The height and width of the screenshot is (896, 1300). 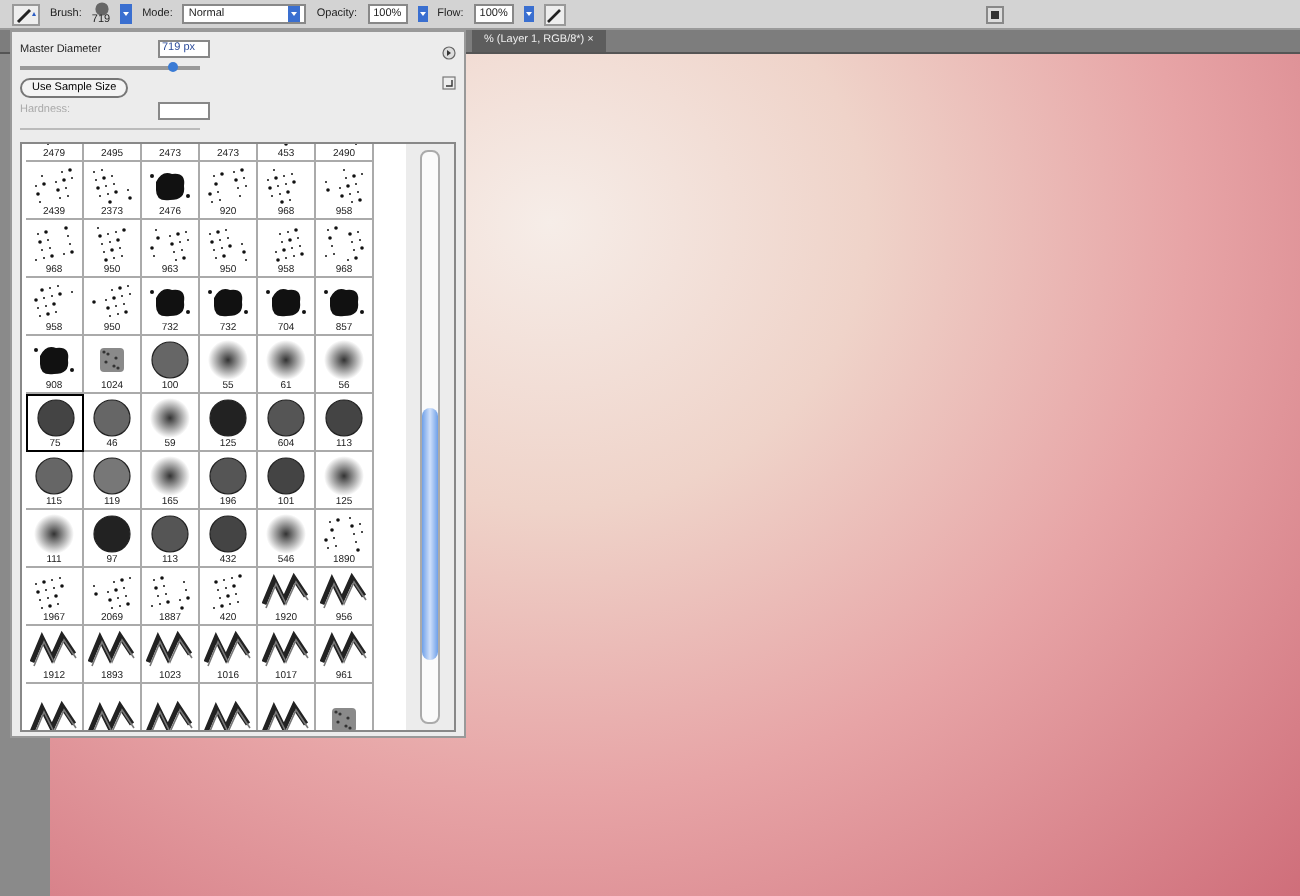 What do you see at coordinates (173, 67) in the screenshot?
I see `slider-thumb` at bounding box center [173, 67].